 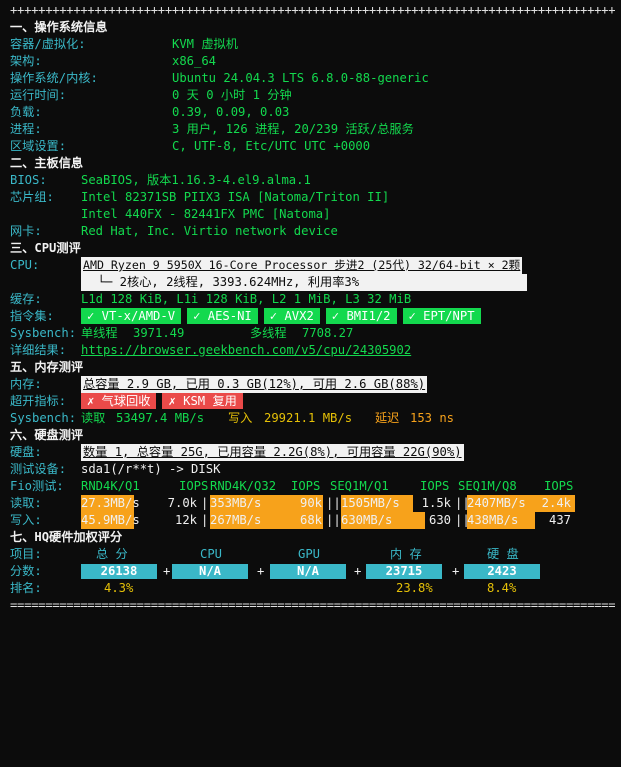 I want to click on score-head-disk: 硬 盘, so click(x=503, y=554).